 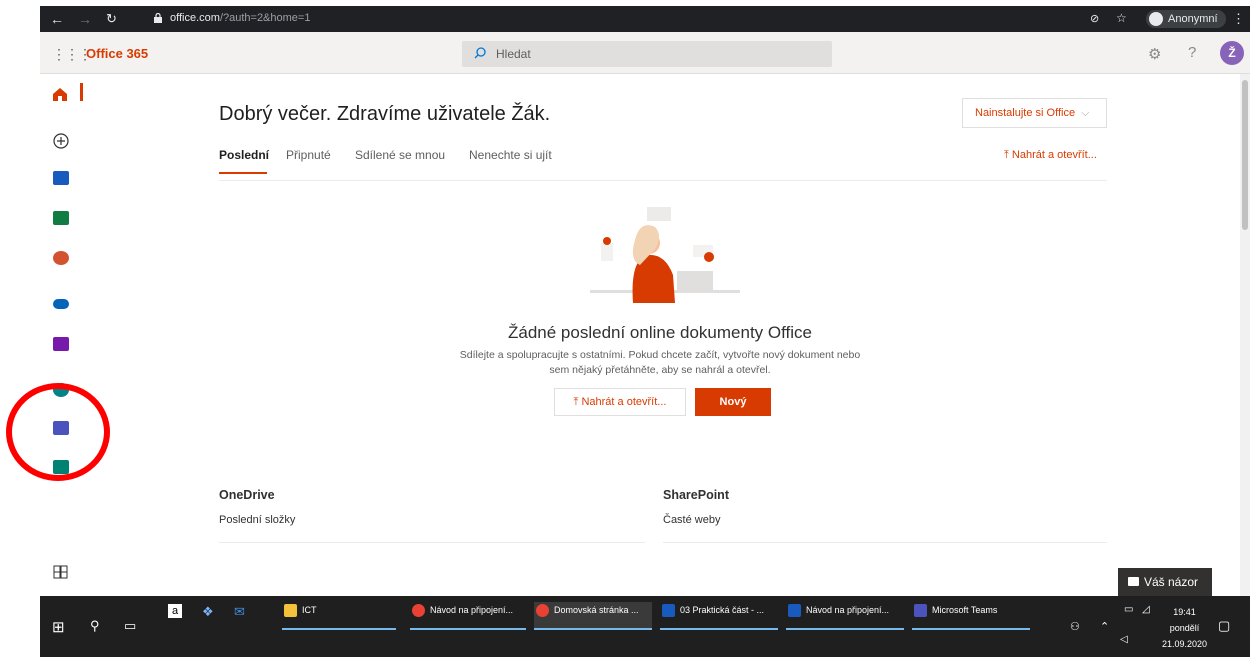 I want to click on task-view-icon: ▭, so click(x=130, y=626).